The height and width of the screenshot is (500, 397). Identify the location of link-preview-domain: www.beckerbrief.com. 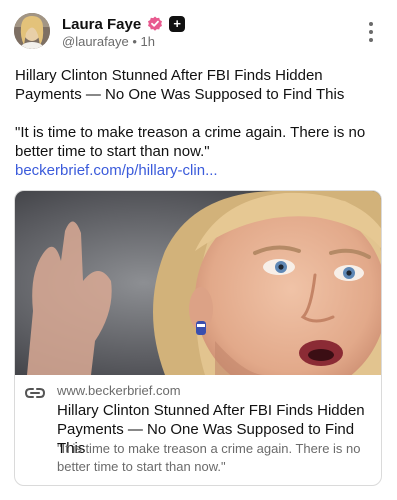
(119, 390).